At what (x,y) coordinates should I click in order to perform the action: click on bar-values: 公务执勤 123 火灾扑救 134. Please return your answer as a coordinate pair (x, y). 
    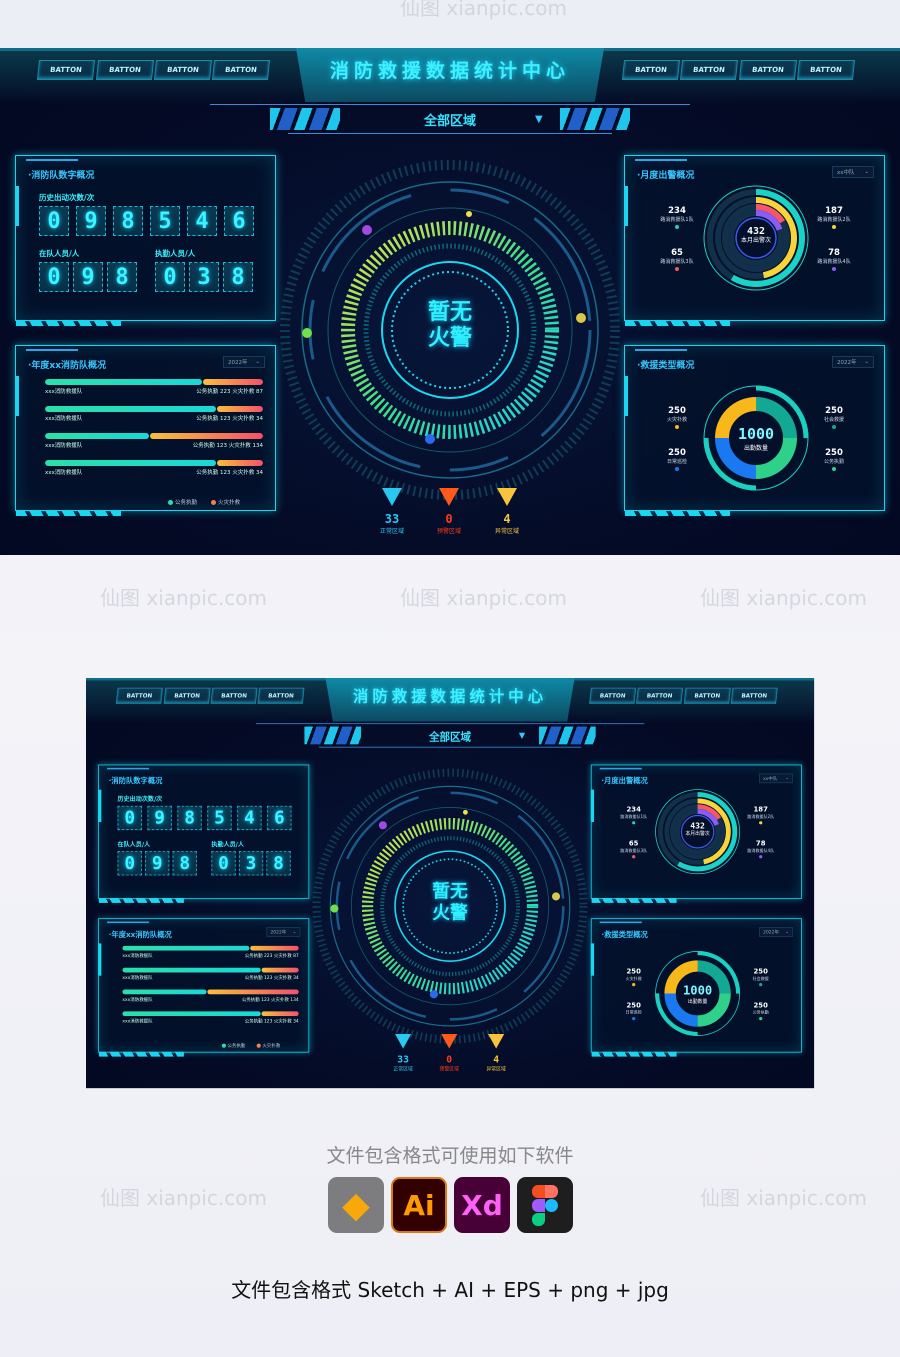
    Looking at the image, I should click on (227, 446).